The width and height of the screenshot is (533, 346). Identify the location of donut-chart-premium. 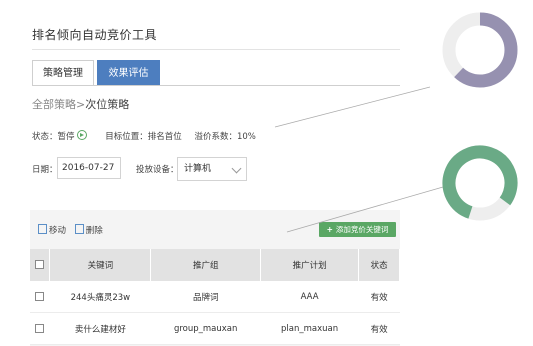
(480, 50).